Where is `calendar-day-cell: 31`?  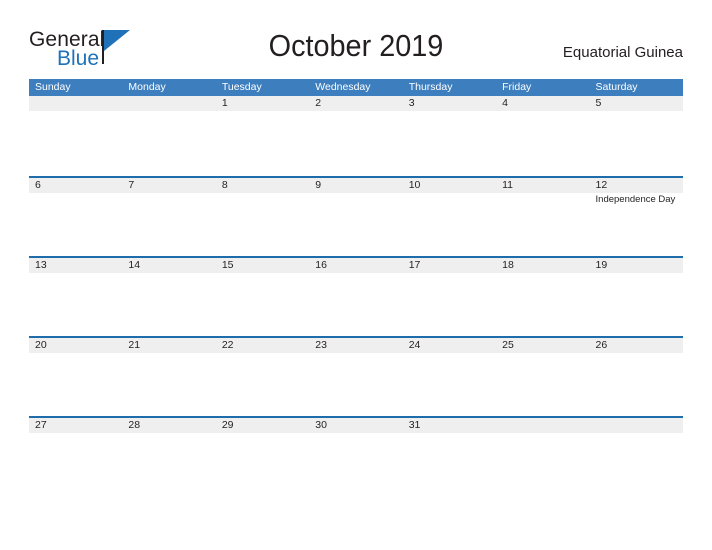
calendar-day-cell: 31 is located at coordinates (449, 425).